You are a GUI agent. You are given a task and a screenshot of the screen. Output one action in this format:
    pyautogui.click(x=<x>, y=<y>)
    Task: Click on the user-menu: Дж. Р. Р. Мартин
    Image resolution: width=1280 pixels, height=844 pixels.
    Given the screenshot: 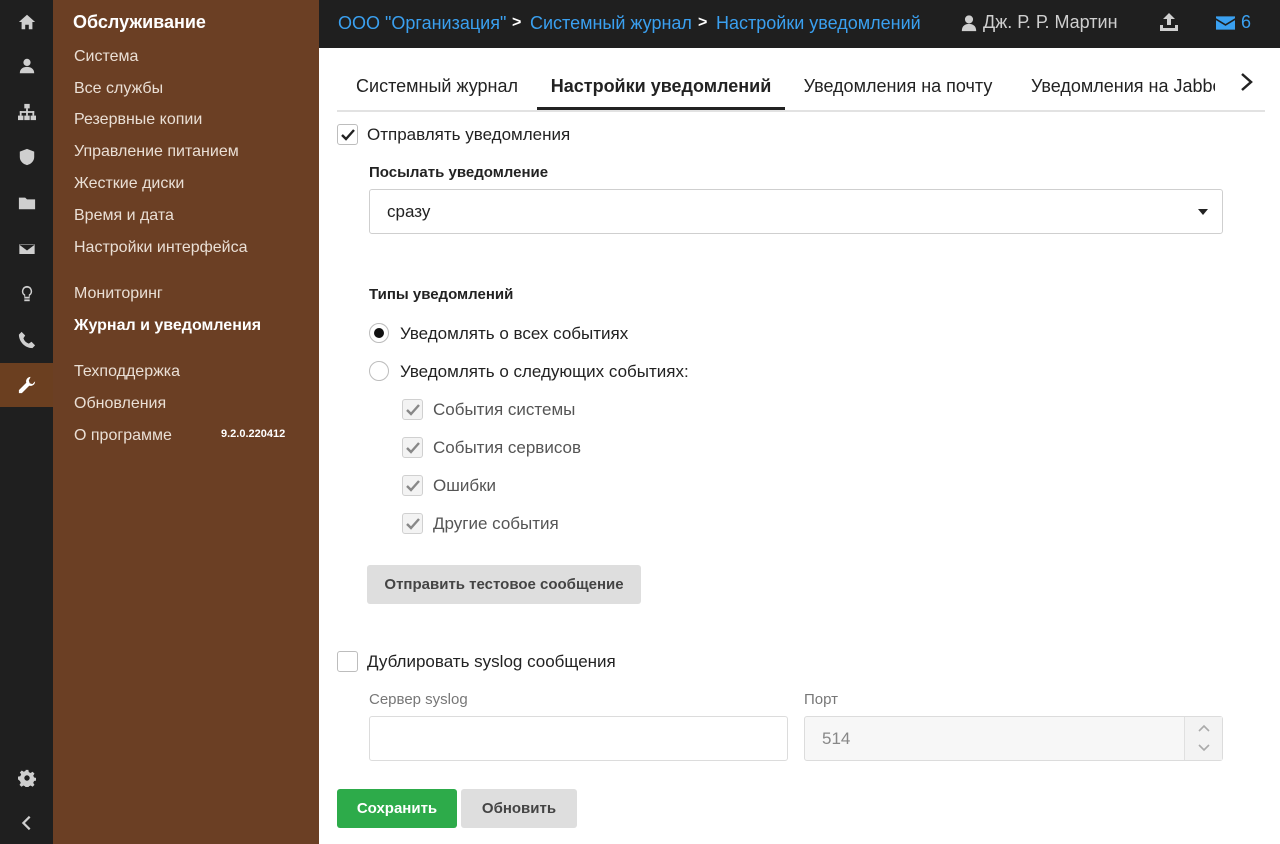 What is the action you would take?
    pyautogui.click(x=1039, y=22)
    